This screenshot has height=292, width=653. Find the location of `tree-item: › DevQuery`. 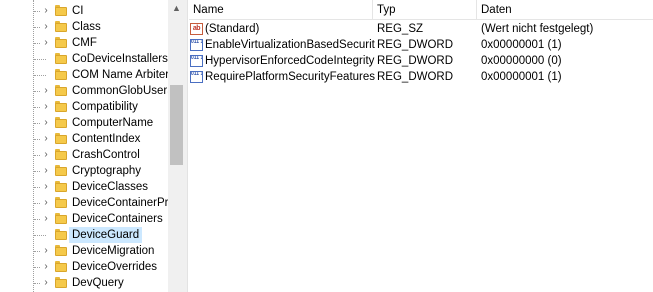

tree-item: › DevQuery is located at coordinates (84, 283).